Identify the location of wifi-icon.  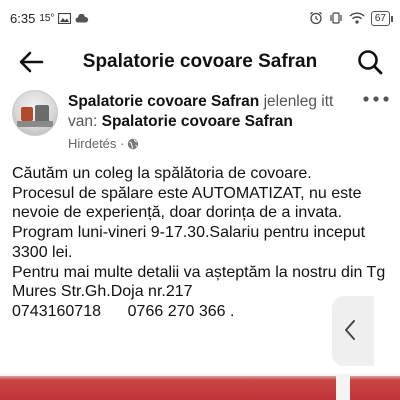
(357, 18).